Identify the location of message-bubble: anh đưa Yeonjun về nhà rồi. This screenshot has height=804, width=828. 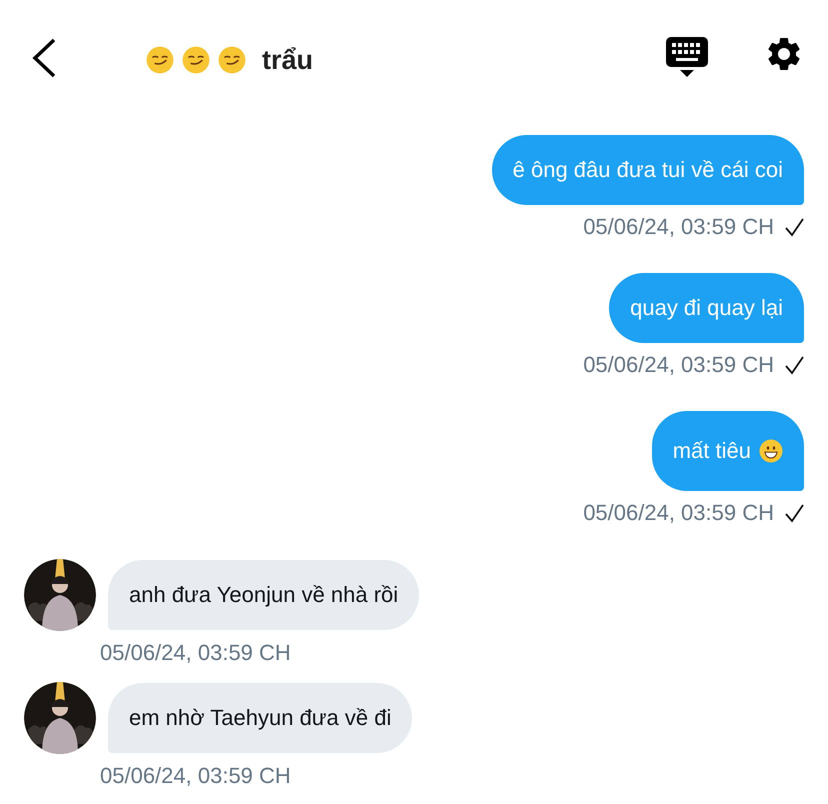
(264, 595).